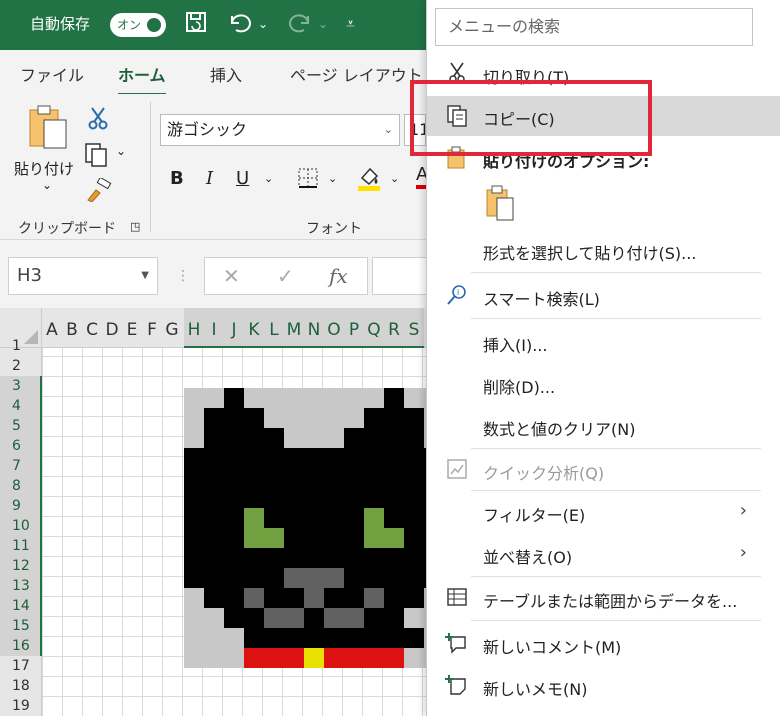  What do you see at coordinates (21, 386) in the screenshot?
I see `row-header: 3` at bounding box center [21, 386].